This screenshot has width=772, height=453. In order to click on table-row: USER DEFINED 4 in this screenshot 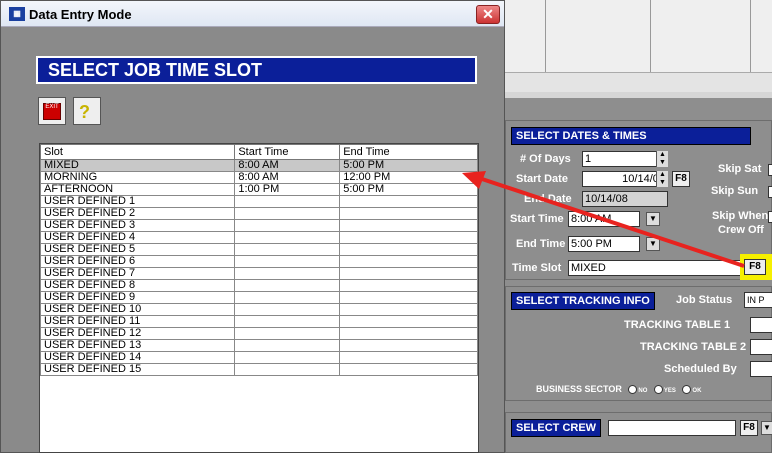, I will do `click(258, 237)`.